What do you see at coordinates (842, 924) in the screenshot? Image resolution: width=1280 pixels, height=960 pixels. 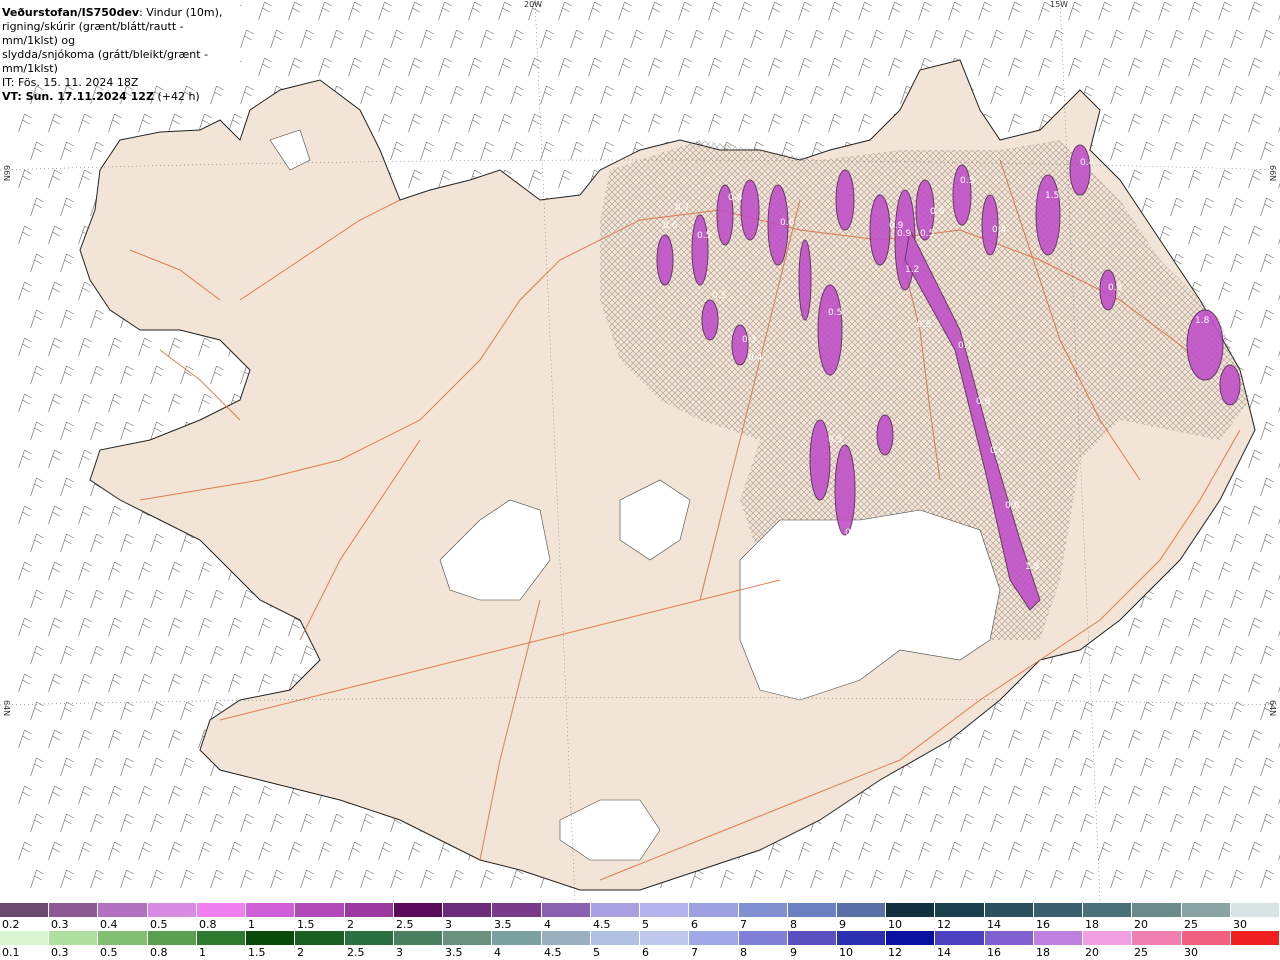 I see `legend-tick-label: 9` at bounding box center [842, 924].